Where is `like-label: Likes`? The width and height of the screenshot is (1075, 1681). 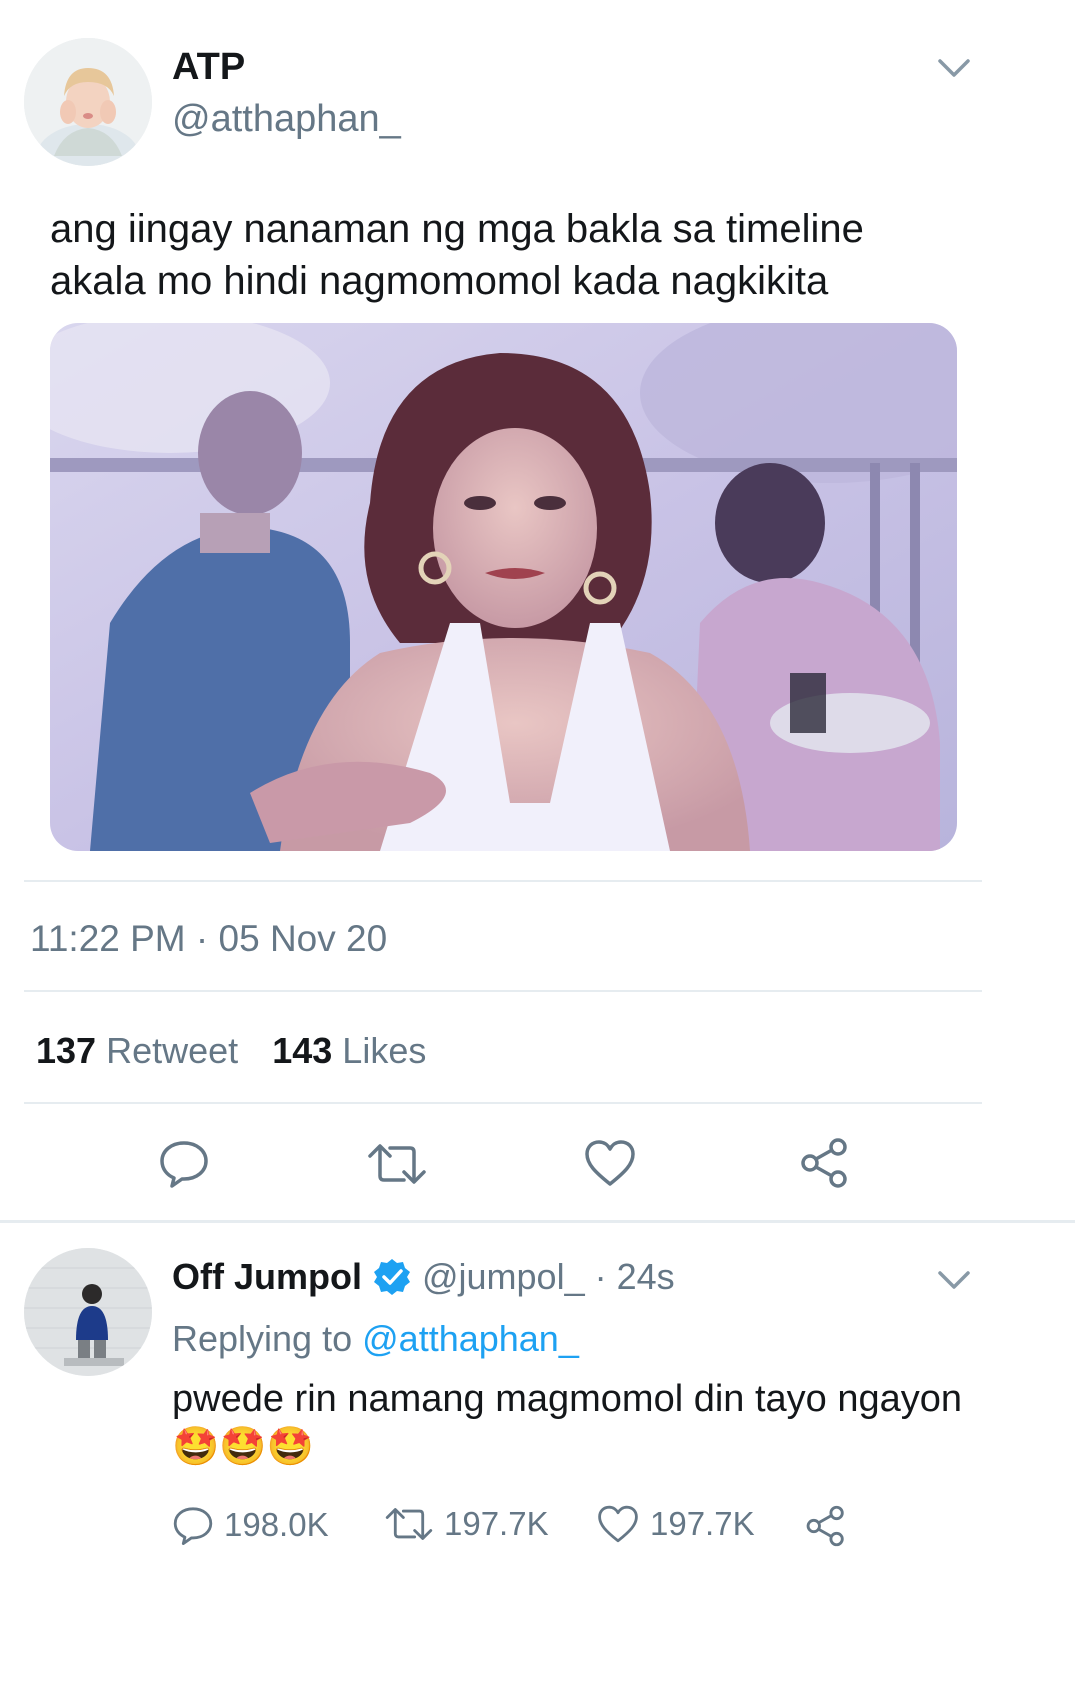
like-label: Likes is located at coordinates (384, 1050).